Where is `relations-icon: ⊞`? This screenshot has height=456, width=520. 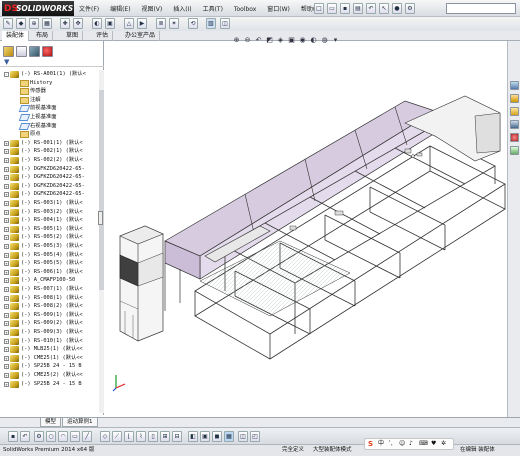
relations-icon: ⊞ is located at coordinates (165, 436).